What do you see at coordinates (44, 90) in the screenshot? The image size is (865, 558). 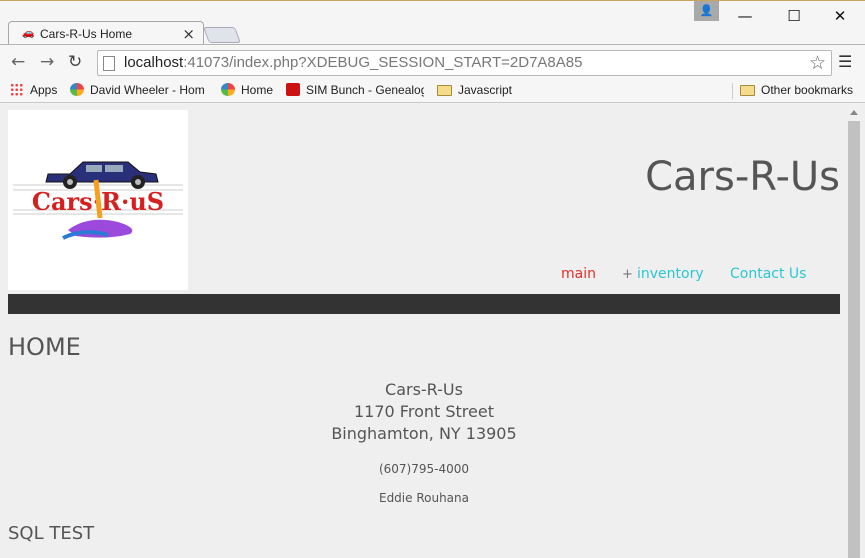 I see `bookmark-label: Apps` at bounding box center [44, 90].